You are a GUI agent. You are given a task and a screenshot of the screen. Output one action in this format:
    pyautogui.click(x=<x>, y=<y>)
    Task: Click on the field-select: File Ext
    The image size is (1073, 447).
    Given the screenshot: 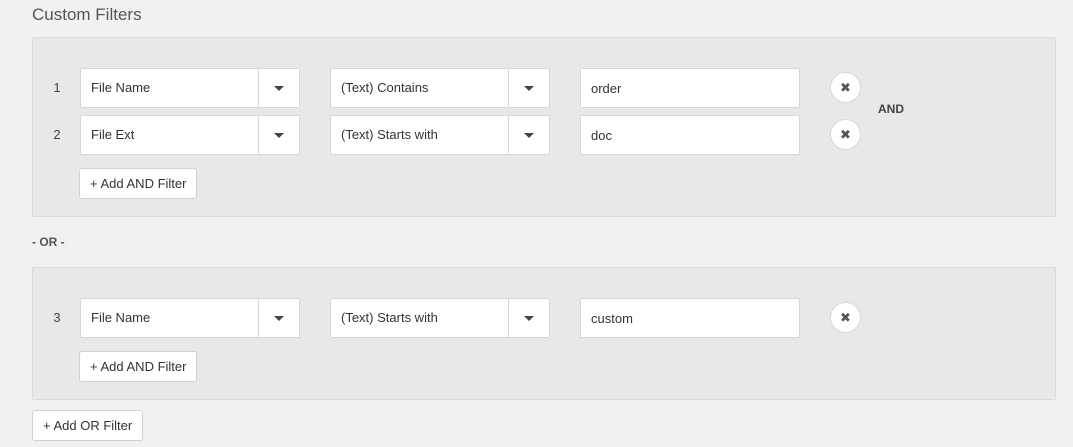 What is the action you would take?
    pyautogui.click(x=190, y=135)
    